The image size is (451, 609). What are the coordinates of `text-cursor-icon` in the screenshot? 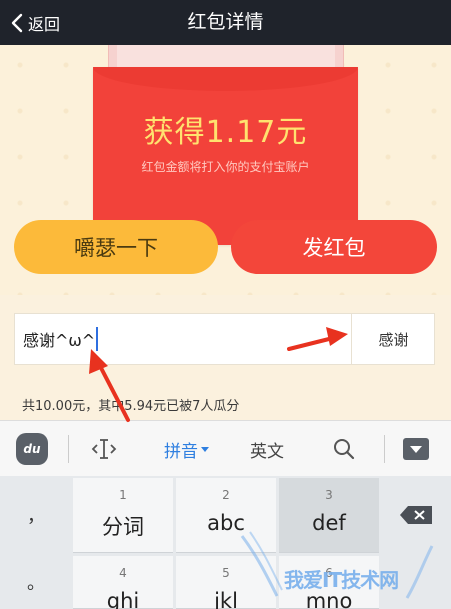 It's located at (104, 449).